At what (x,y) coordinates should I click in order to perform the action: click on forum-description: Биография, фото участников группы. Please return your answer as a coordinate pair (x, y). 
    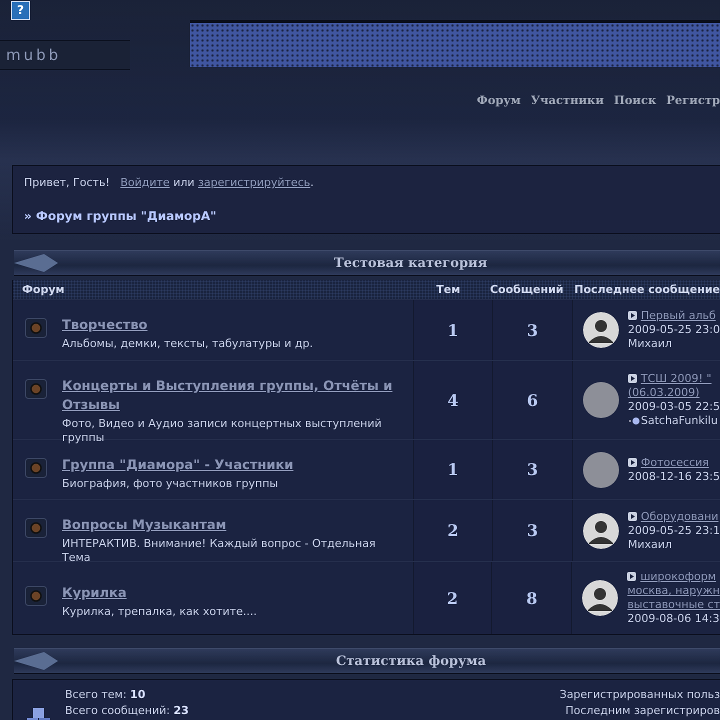
    Looking at the image, I should click on (171, 484).